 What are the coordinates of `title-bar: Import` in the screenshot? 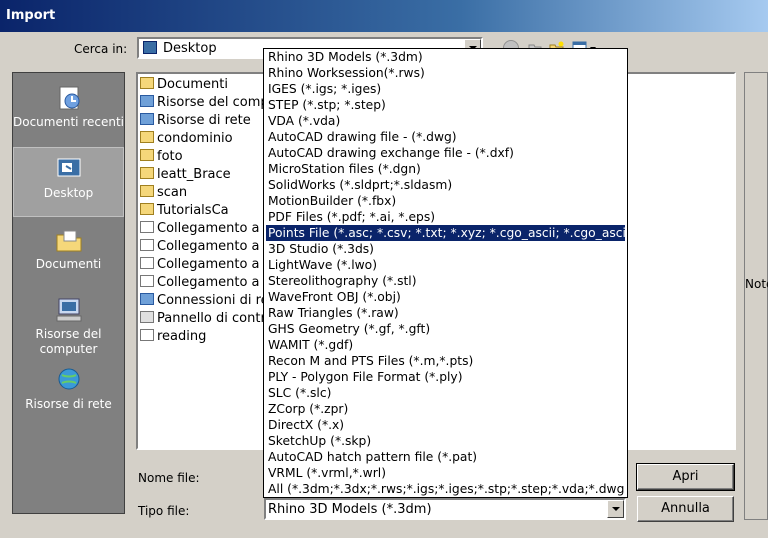 It's located at (384, 16).